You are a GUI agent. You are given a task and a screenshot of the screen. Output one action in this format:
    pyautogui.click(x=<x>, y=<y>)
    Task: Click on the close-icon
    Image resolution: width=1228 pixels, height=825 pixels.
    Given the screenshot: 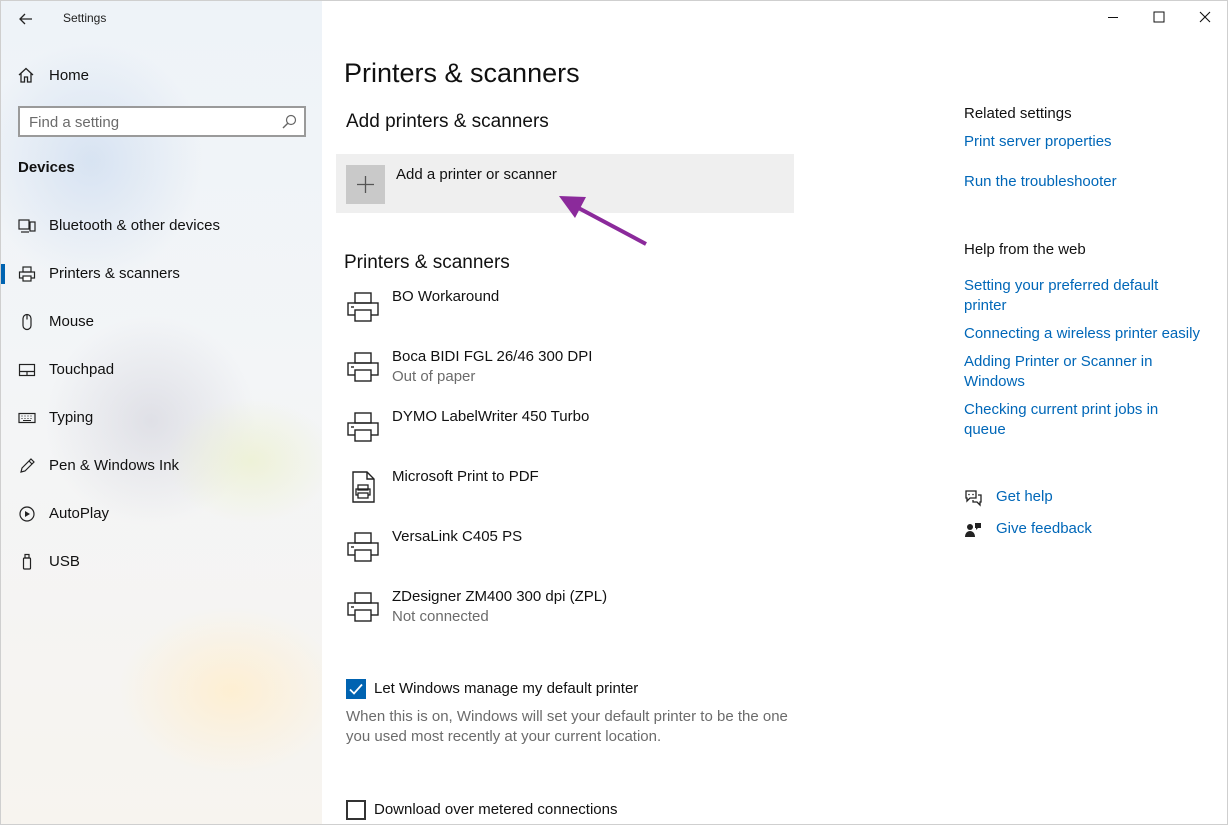 What is the action you would take?
    pyautogui.click(x=1205, y=17)
    